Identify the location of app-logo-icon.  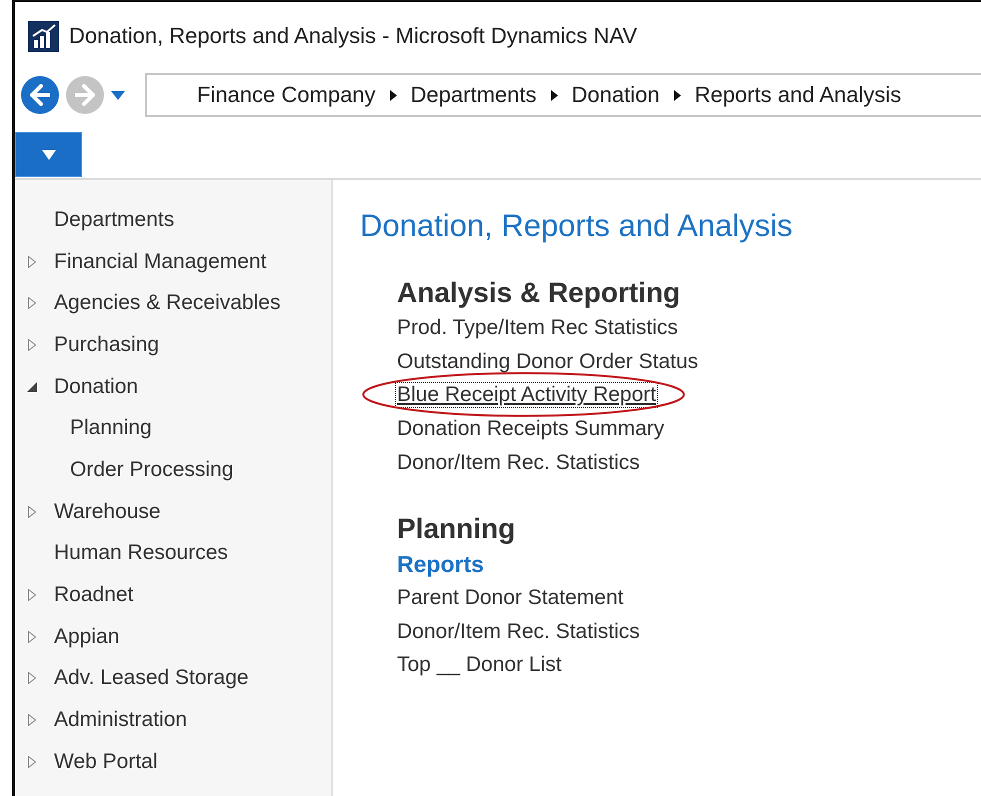
(43, 36).